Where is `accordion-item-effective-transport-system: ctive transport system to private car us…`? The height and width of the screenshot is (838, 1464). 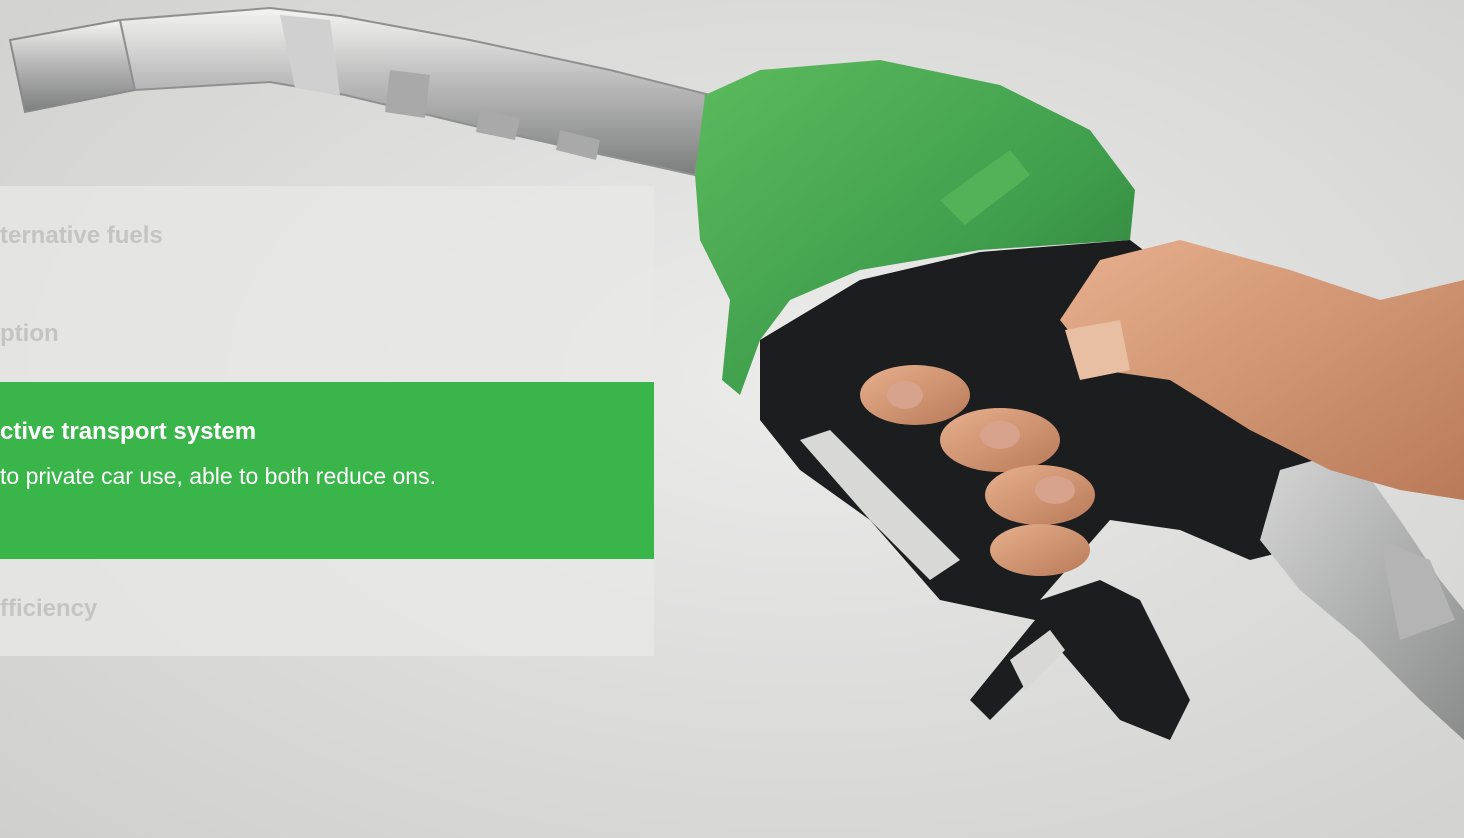 accordion-item-effective-transport-system: ctive transport system to private car us… is located at coordinates (327, 470).